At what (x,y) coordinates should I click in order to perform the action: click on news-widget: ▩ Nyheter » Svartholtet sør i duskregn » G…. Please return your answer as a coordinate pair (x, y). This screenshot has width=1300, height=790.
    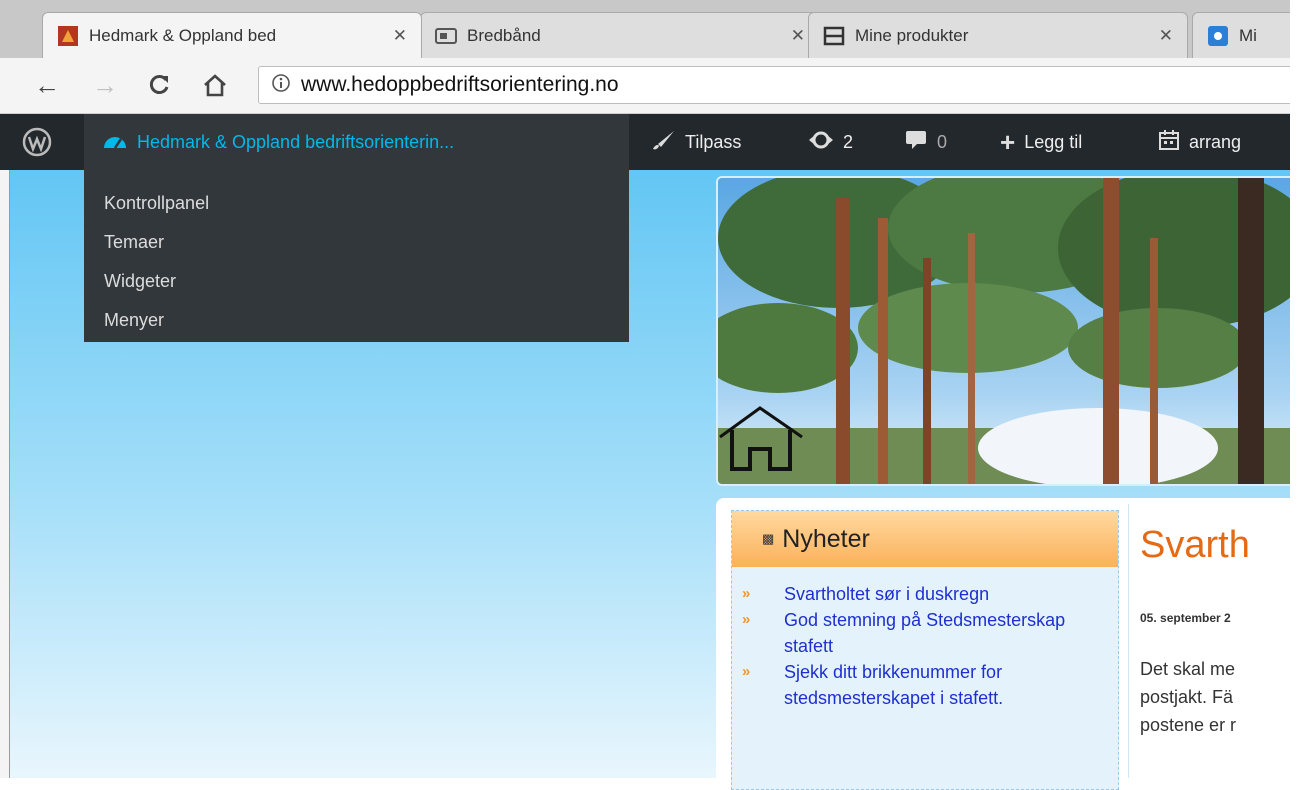
    Looking at the image, I should click on (925, 650).